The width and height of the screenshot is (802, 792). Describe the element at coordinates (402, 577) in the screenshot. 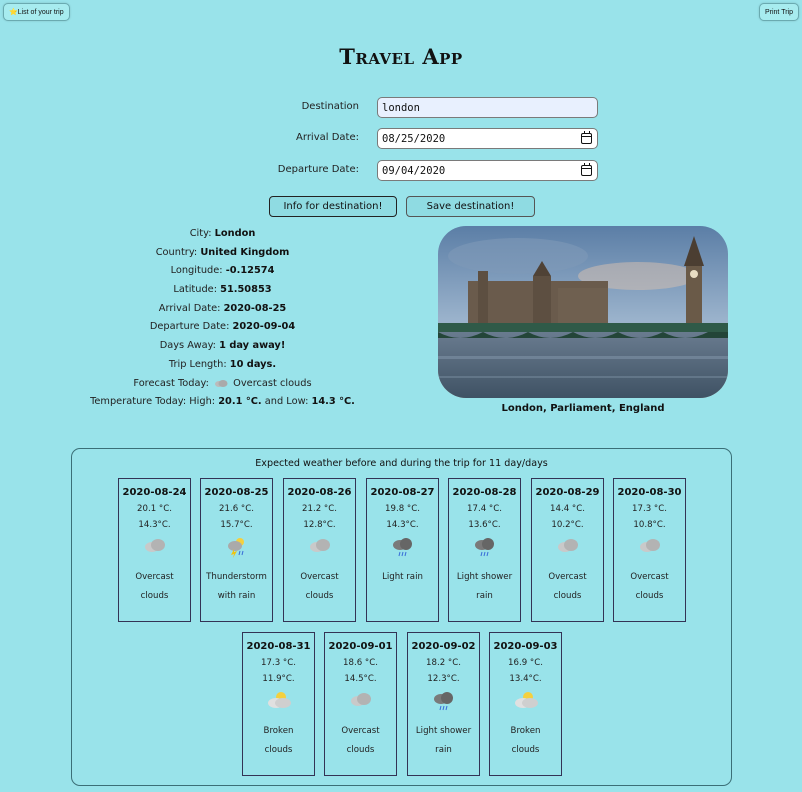

I see `day-description: Light rain` at that location.